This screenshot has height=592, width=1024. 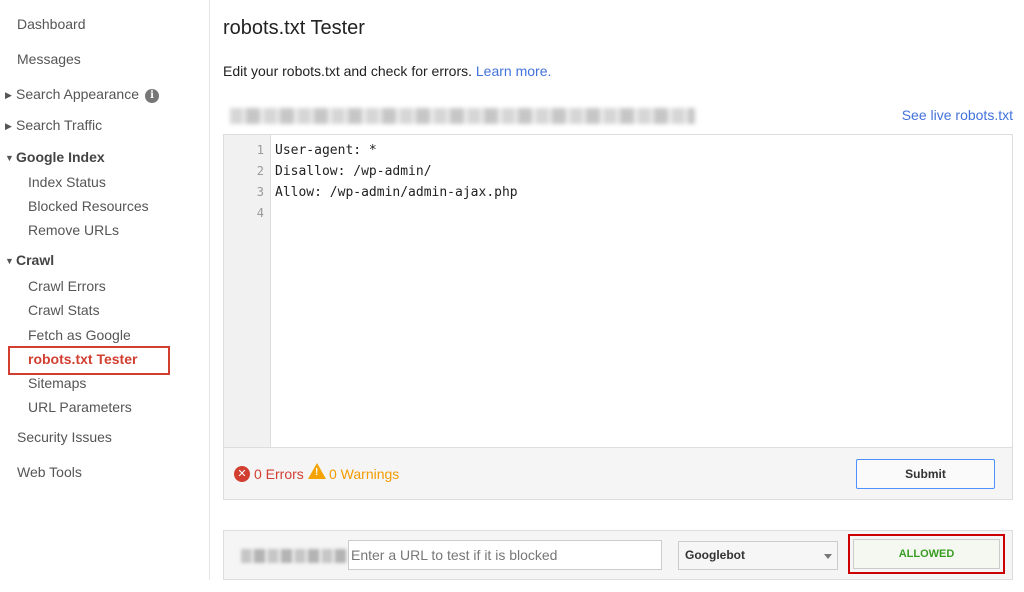 What do you see at coordinates (925, 474) in the screenshot?
I see `submit-button: Submit` at bounding box center [925, 474].